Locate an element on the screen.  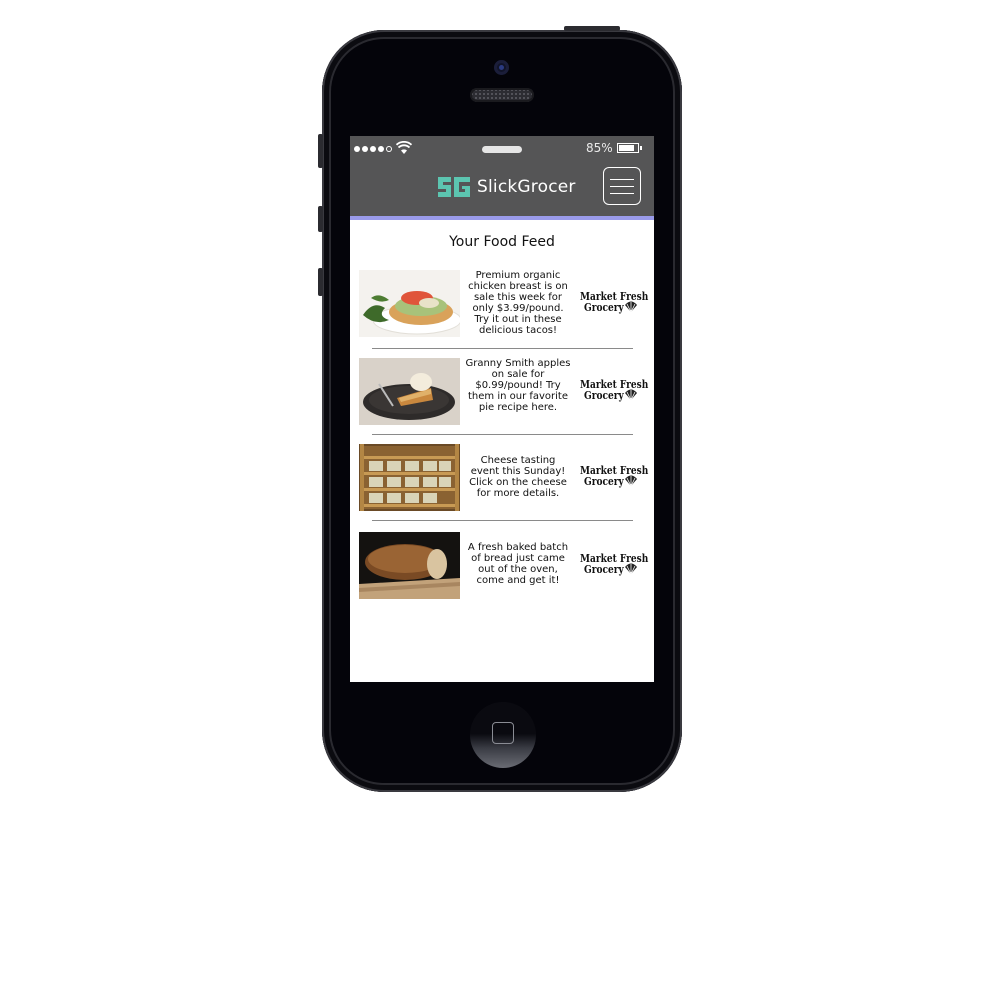
home-square-icon is located at coordinates (503, 733).